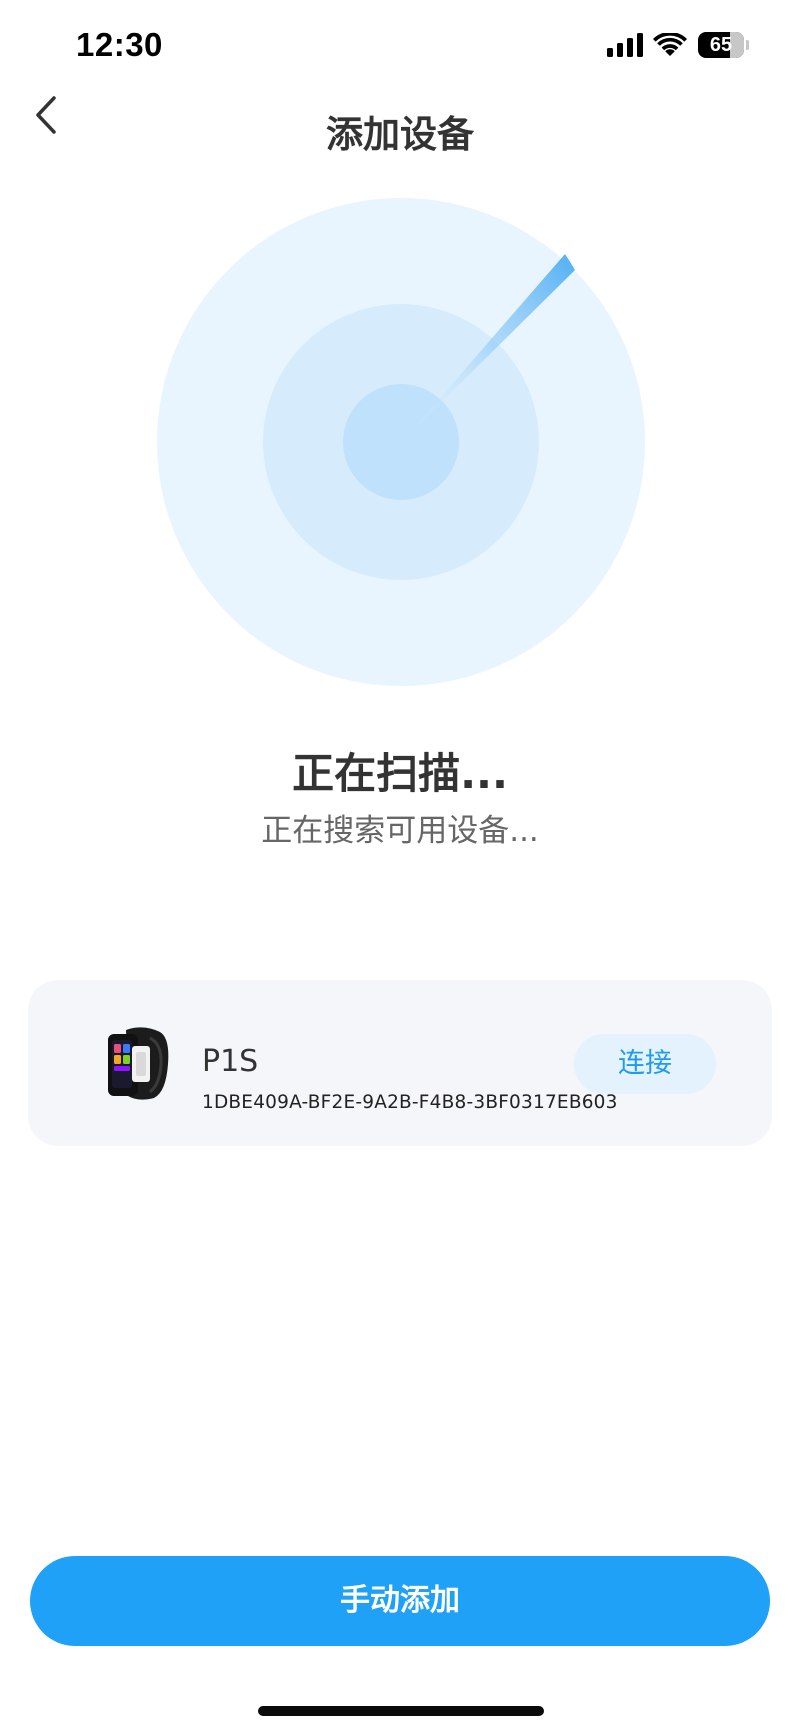 This screenshot has width=800, height=1731. Describe the element at coordinates (119, 44) in the screenshot. I see `status-time: 12:30` at that location.